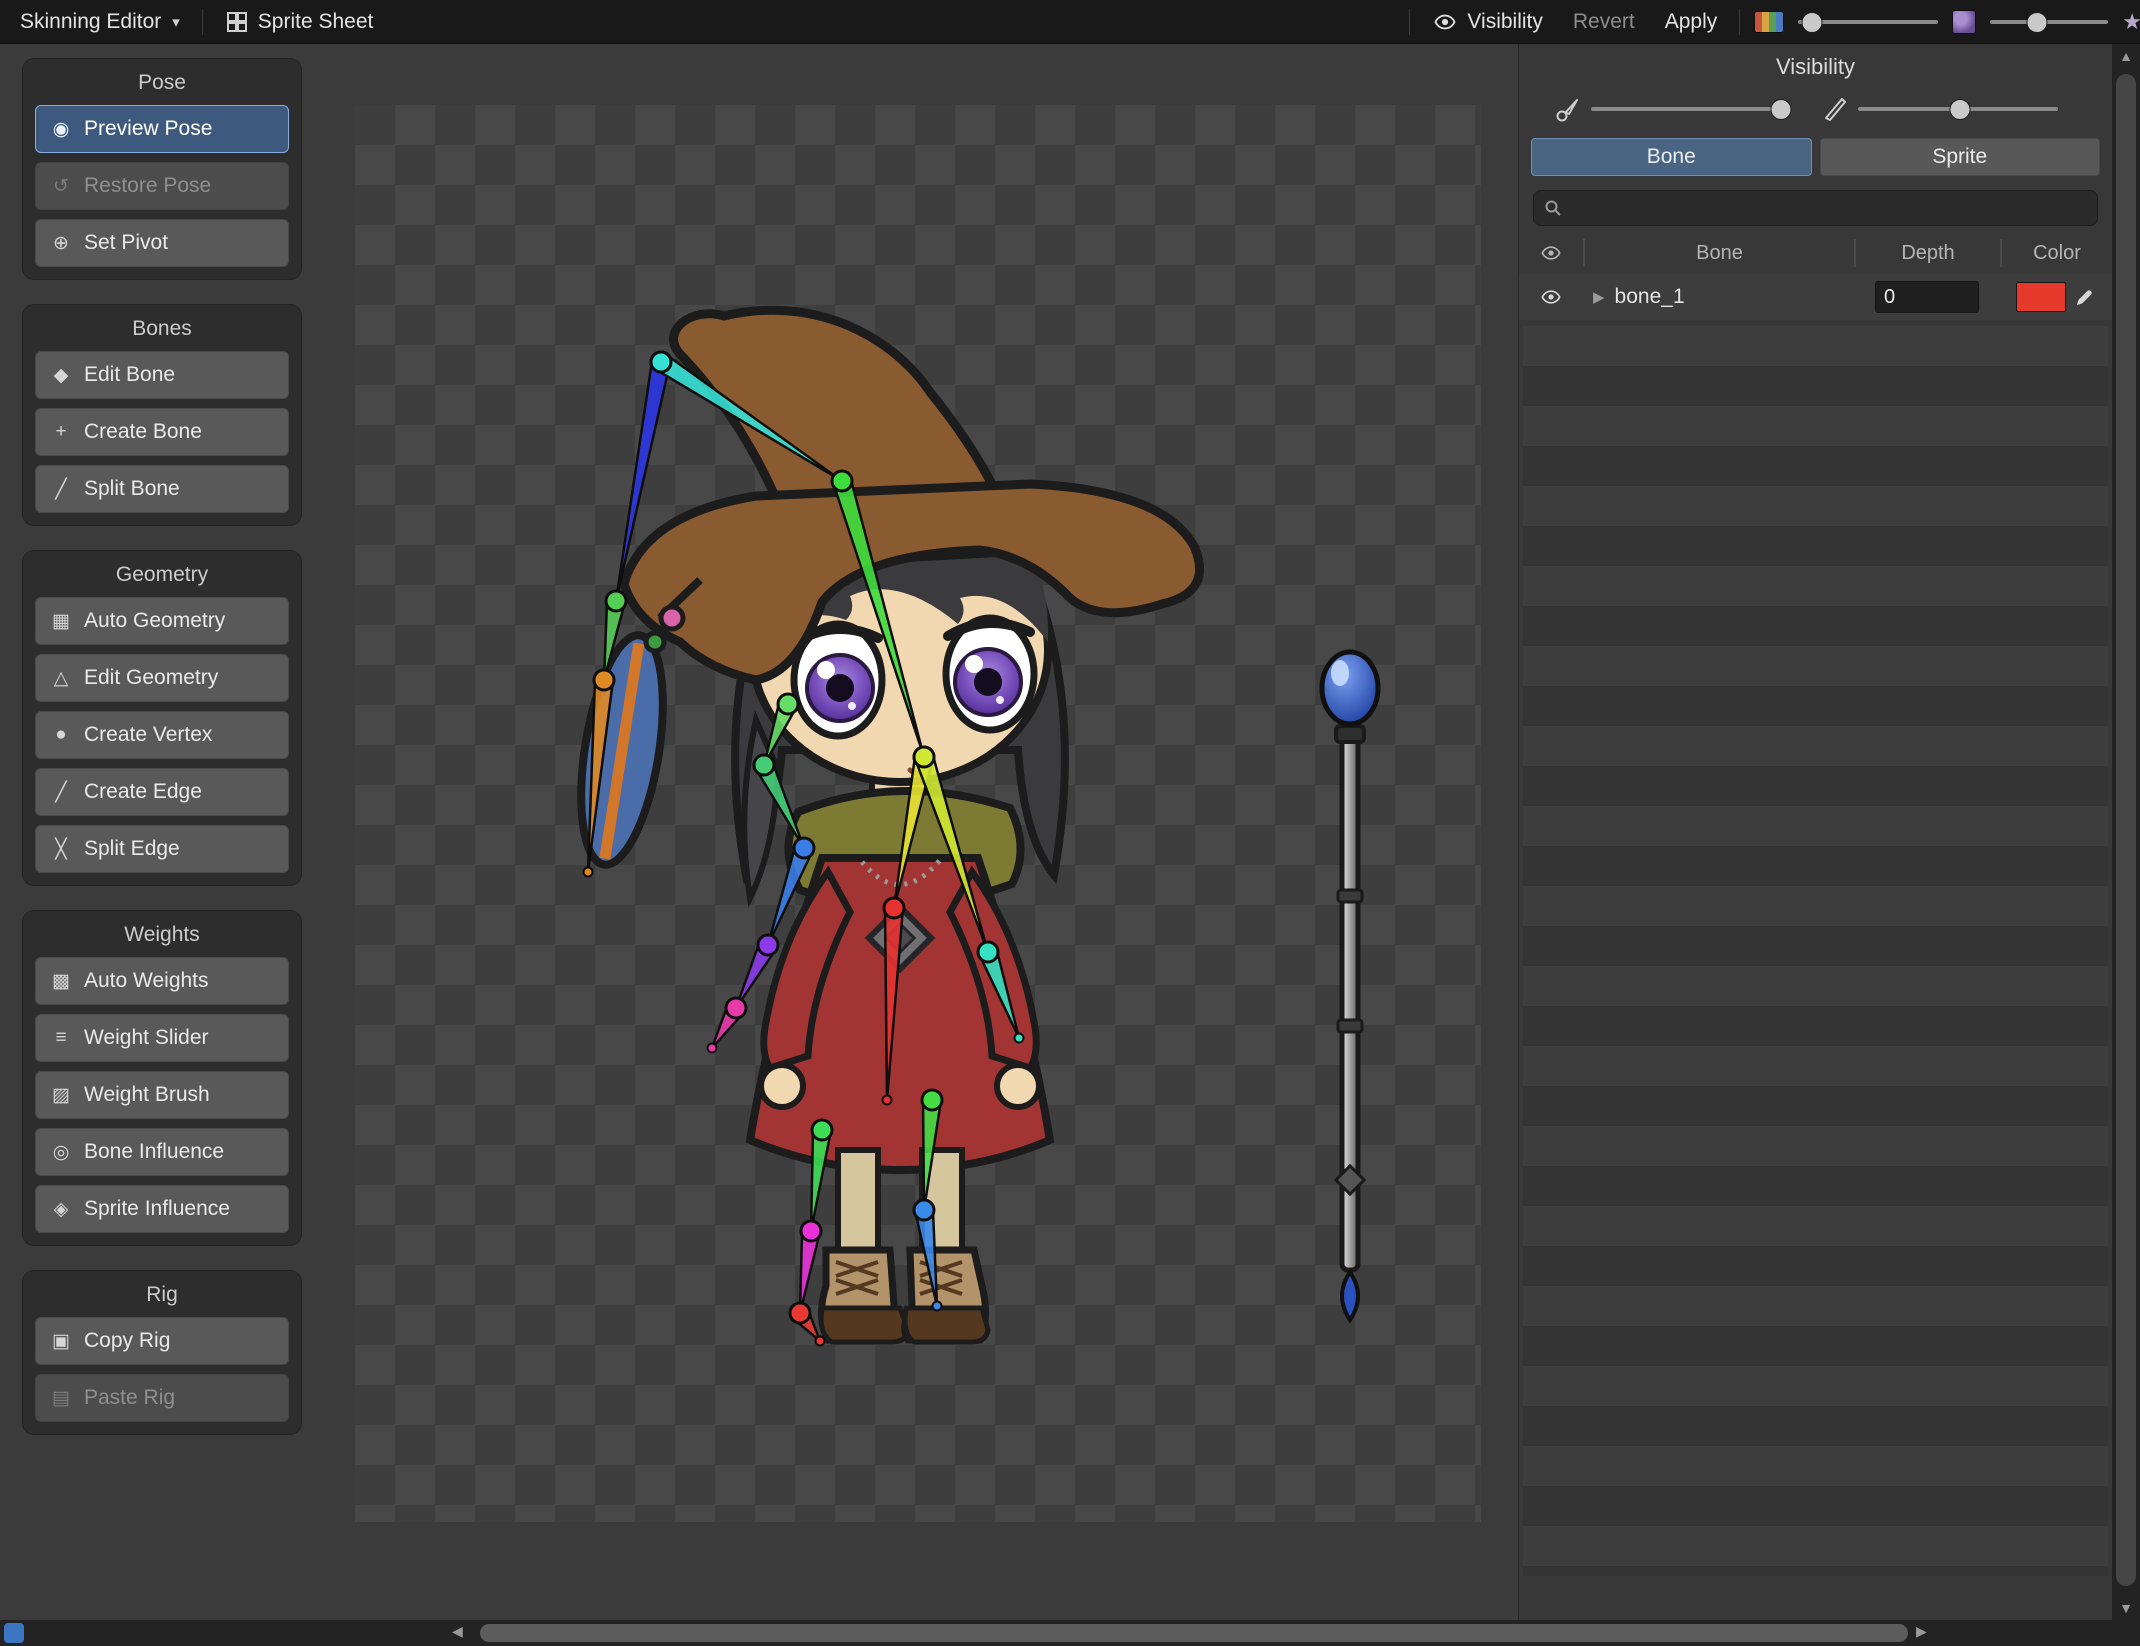 This screenshot has width=2140, height=1646. I want to click on vertical-scrollbar: ▲ ▼, so click(2126, 832).